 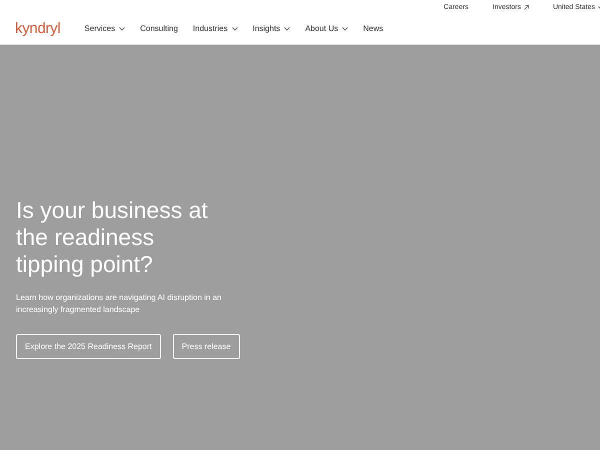 I want to click on nav-link: Consulting, so click(x=159, y=28).